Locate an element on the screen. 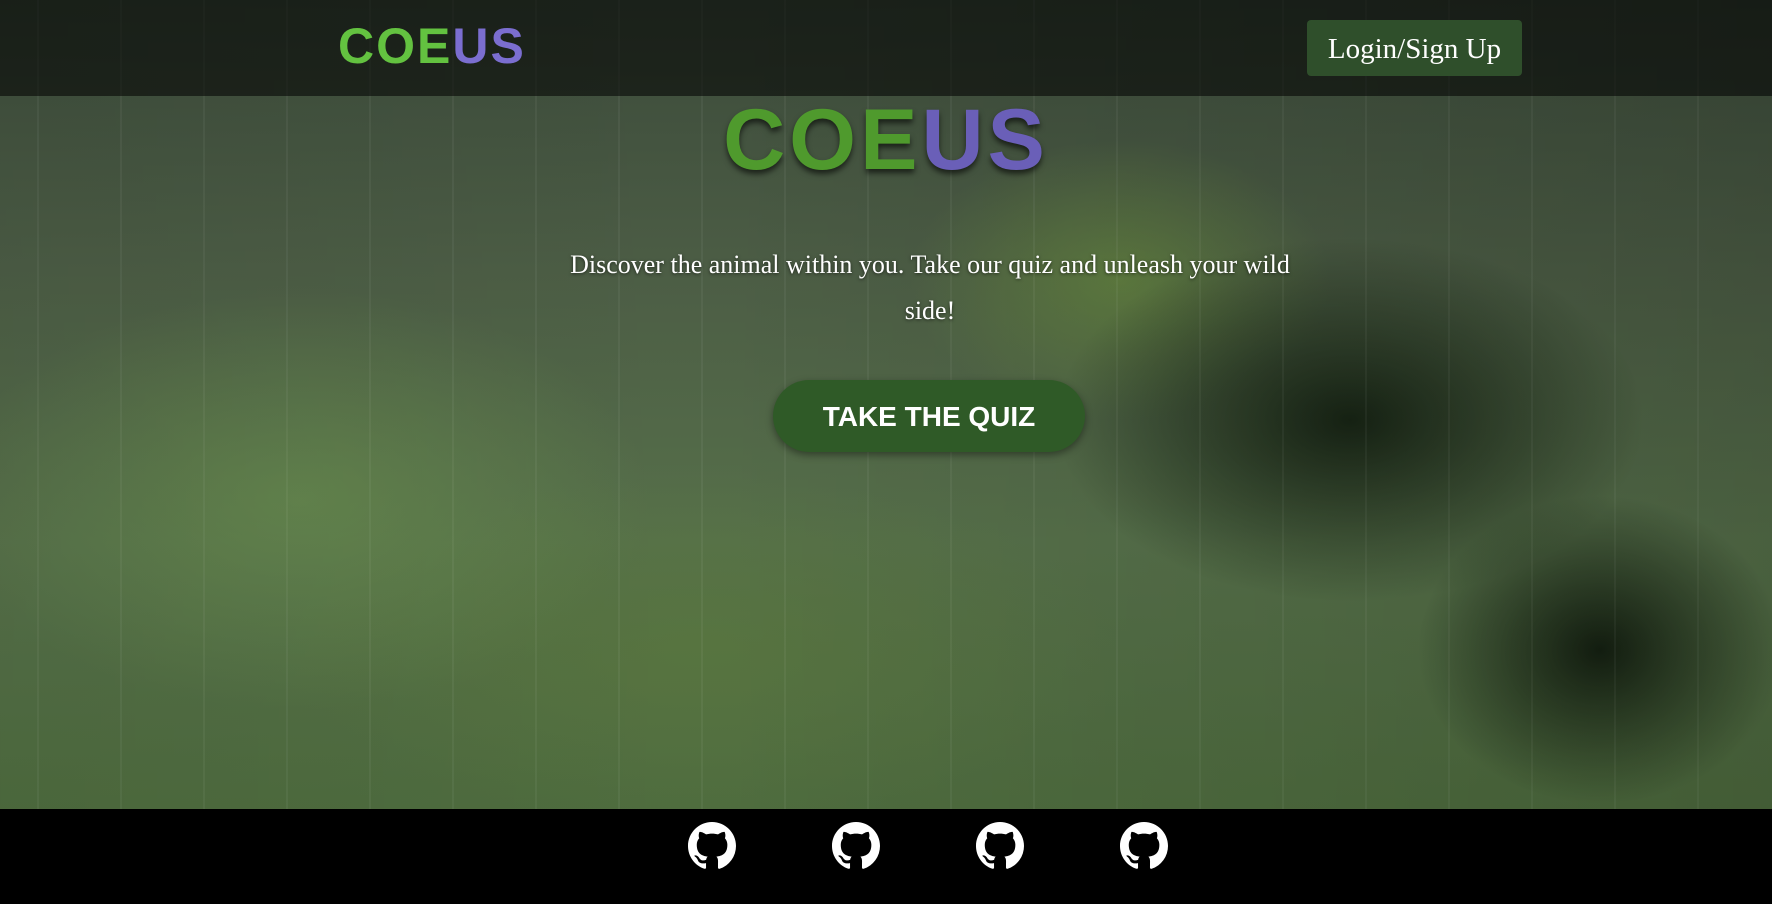  hero-logo: COEUS is located at coordinates (886, 140).